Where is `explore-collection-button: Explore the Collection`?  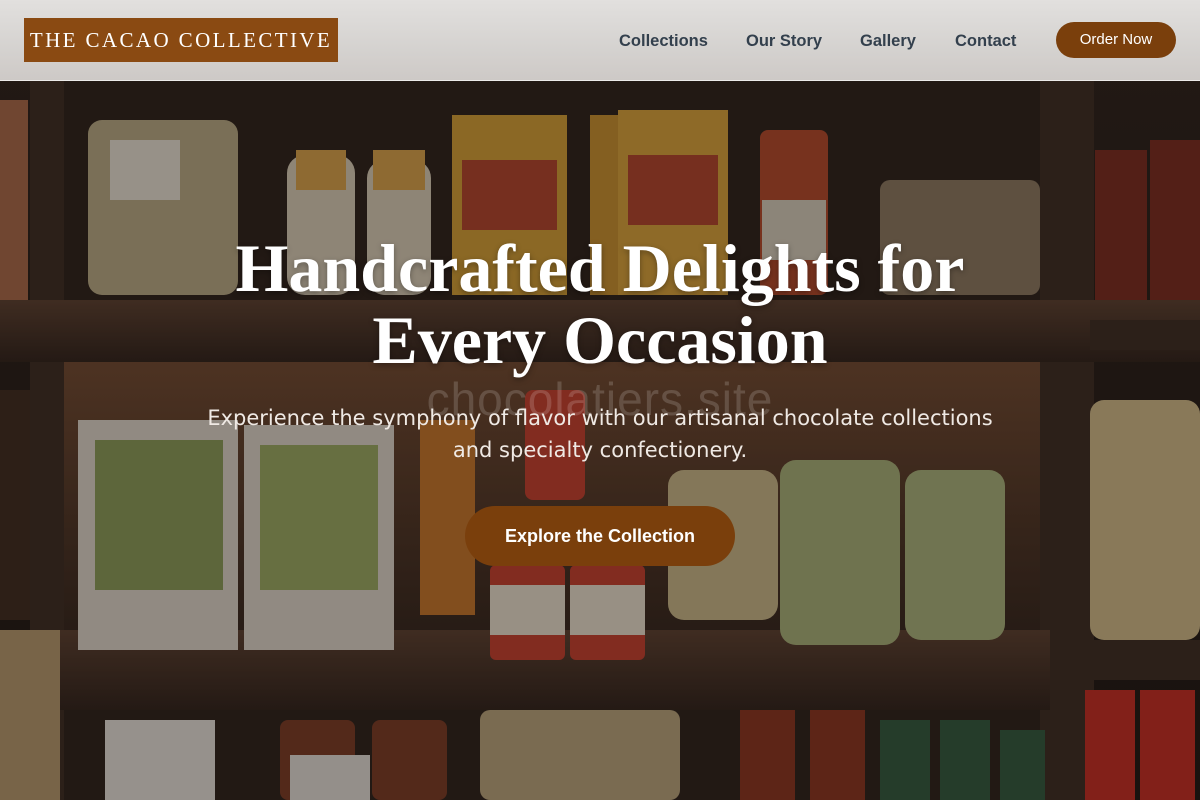
explore-collection-button: Explore the Collection is located at coordinates (600, 536).